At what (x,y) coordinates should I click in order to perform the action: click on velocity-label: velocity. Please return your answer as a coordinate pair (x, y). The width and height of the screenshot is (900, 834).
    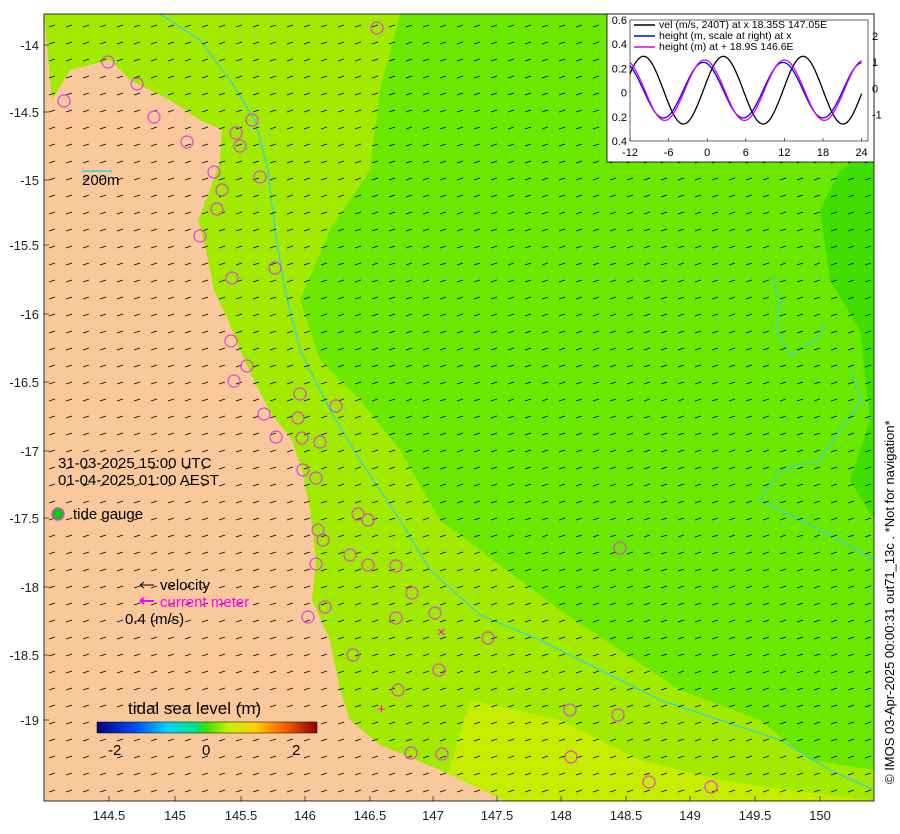
    Looking at the image, I should click on (185, 585).